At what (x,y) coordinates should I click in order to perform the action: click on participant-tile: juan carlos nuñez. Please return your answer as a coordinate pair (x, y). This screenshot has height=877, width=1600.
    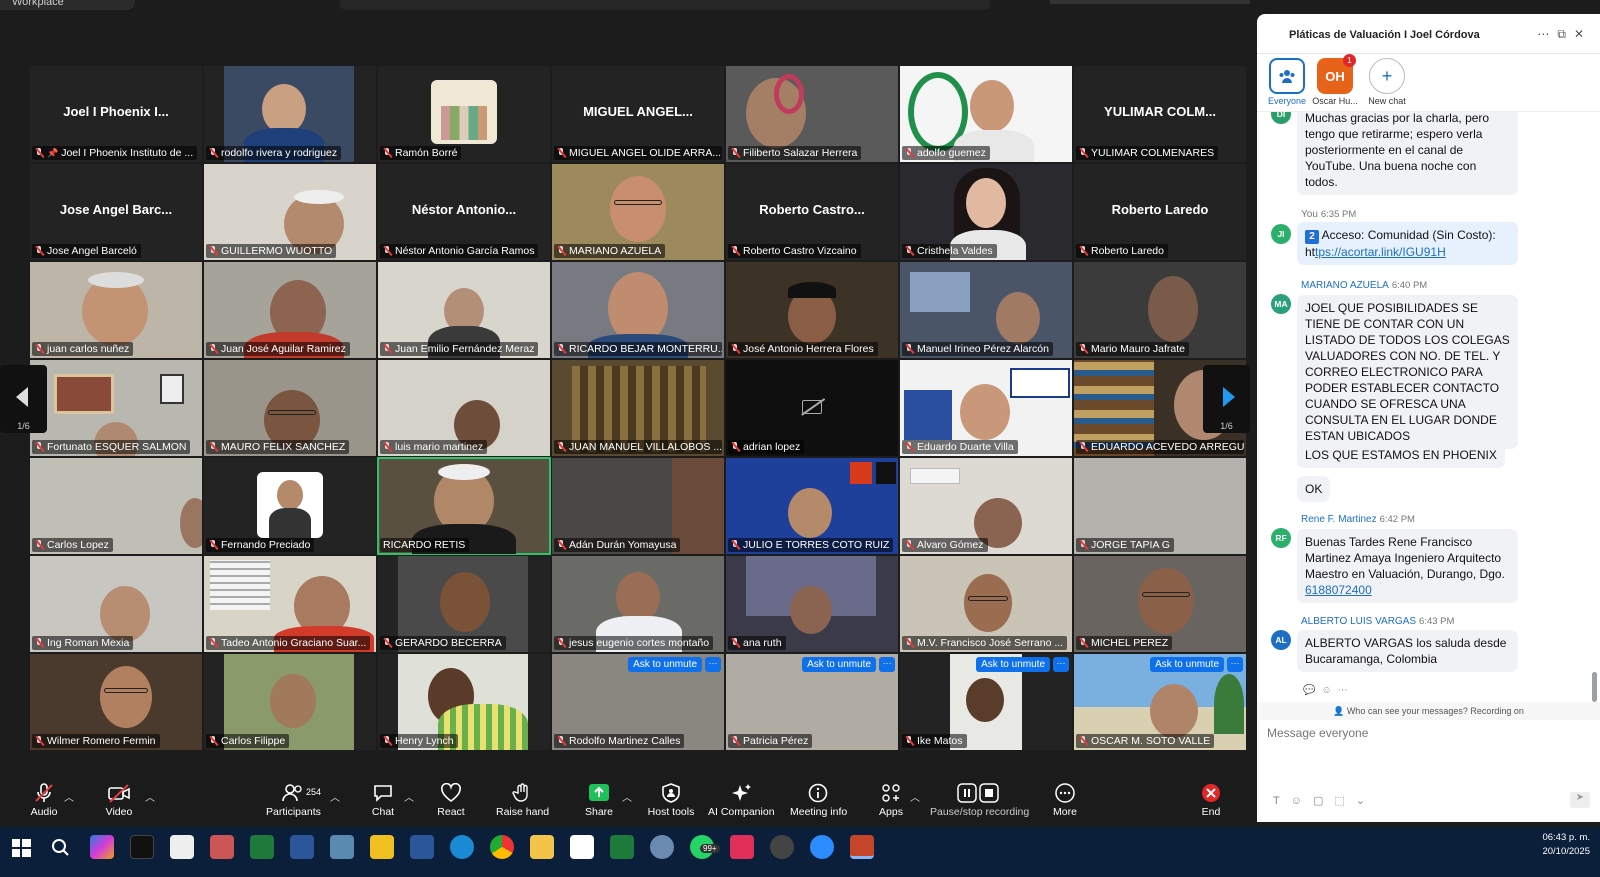
    Looking at the image, I should click on (116, 310).